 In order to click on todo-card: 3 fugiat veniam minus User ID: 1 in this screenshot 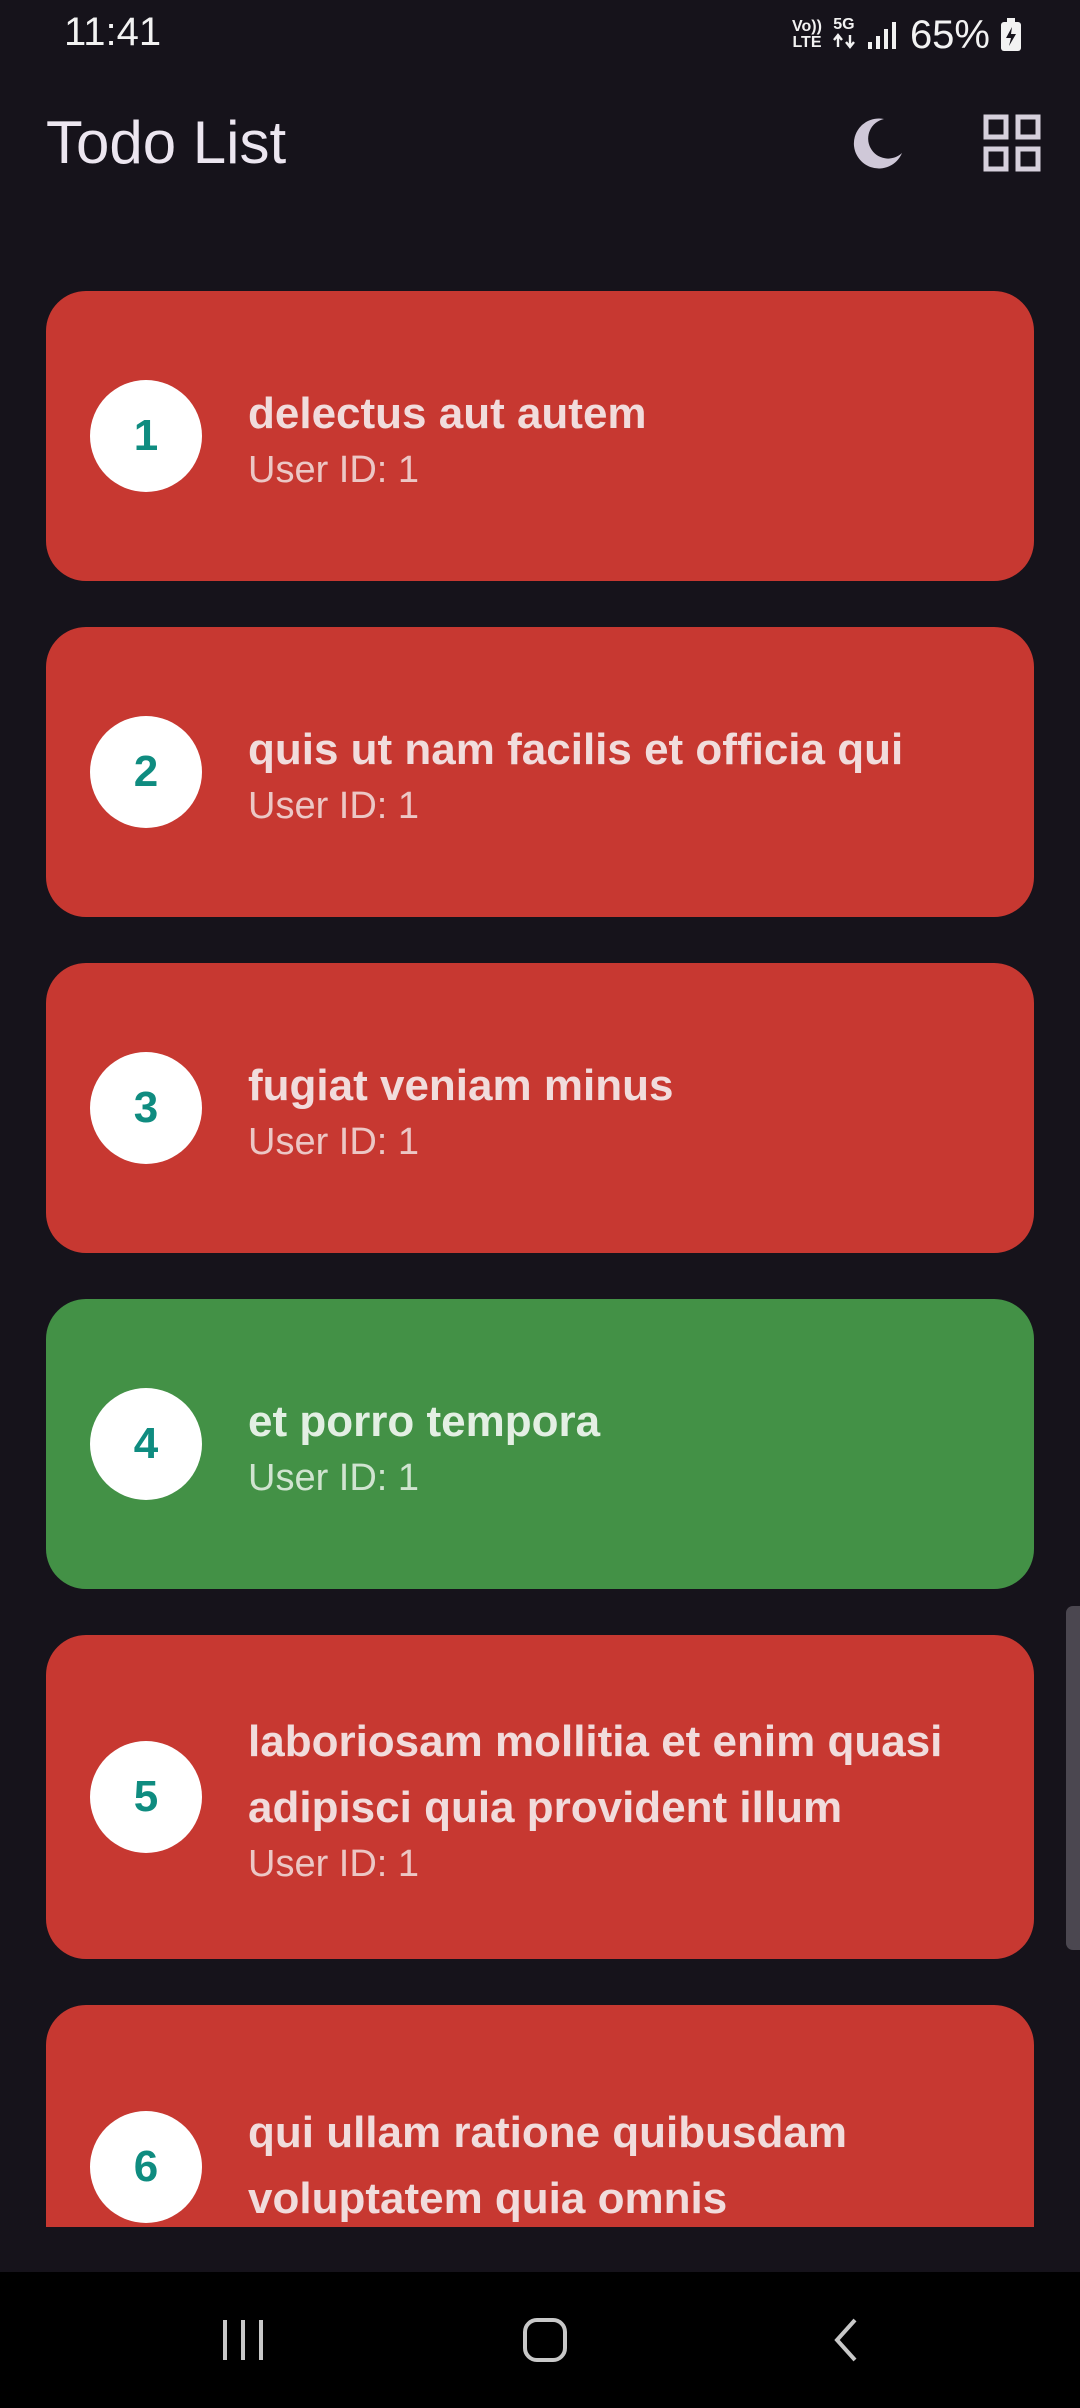, I will do `click(540, 1108)`.